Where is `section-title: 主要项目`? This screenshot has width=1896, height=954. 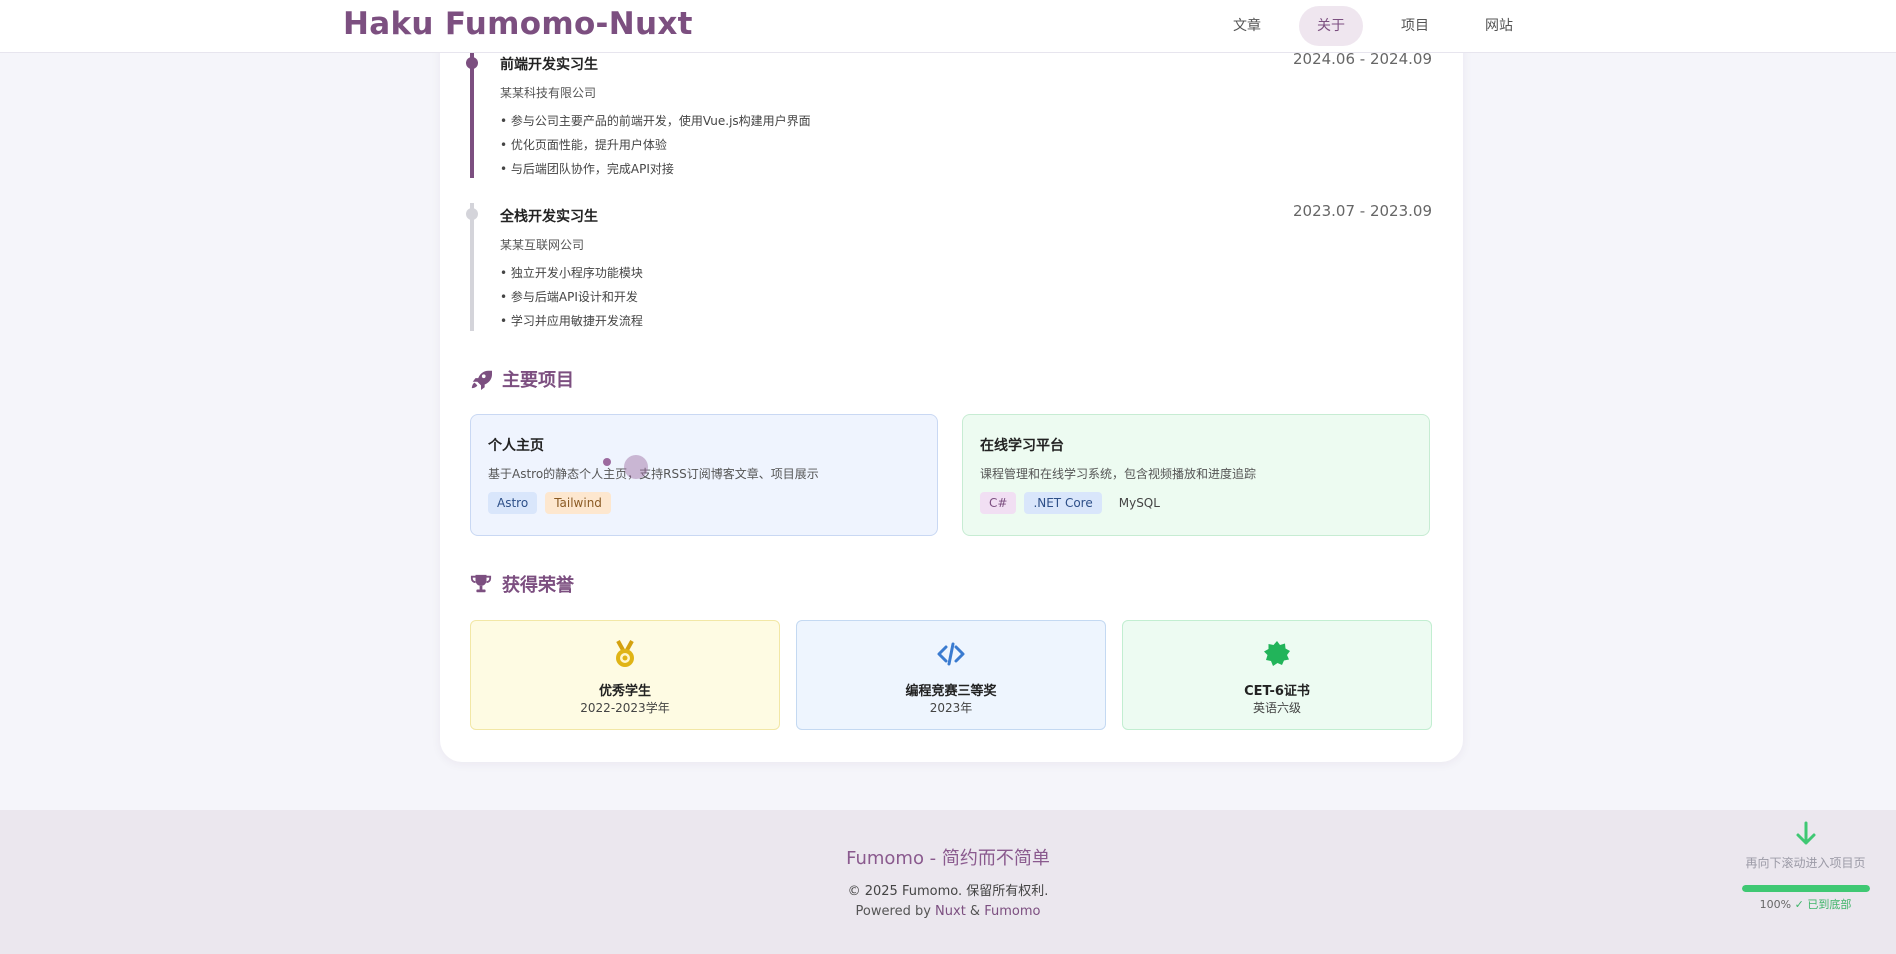
section-title: 主要项目 is located at coordinates (538, 380).